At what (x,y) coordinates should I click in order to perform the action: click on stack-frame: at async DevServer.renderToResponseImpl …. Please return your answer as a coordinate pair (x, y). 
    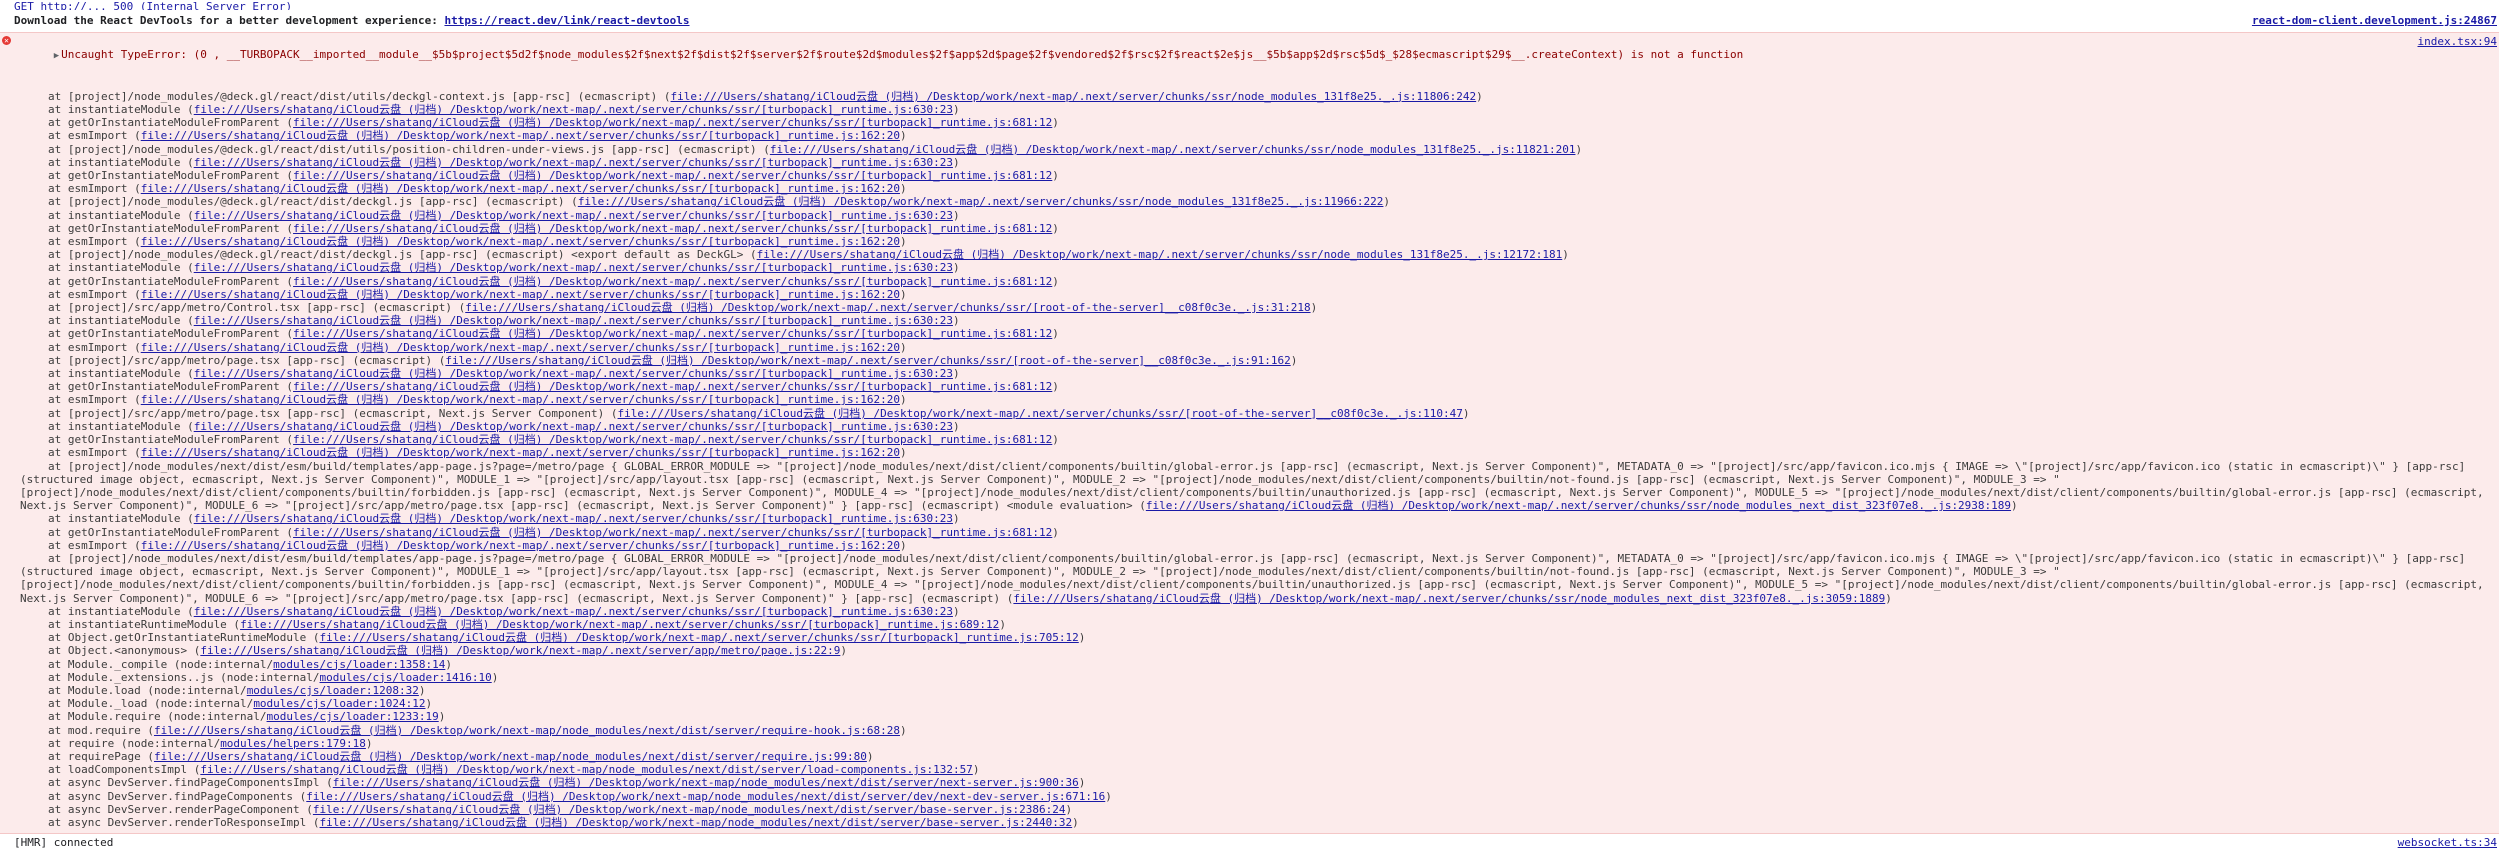
    Looking at the image, I should click on (1249, 822).